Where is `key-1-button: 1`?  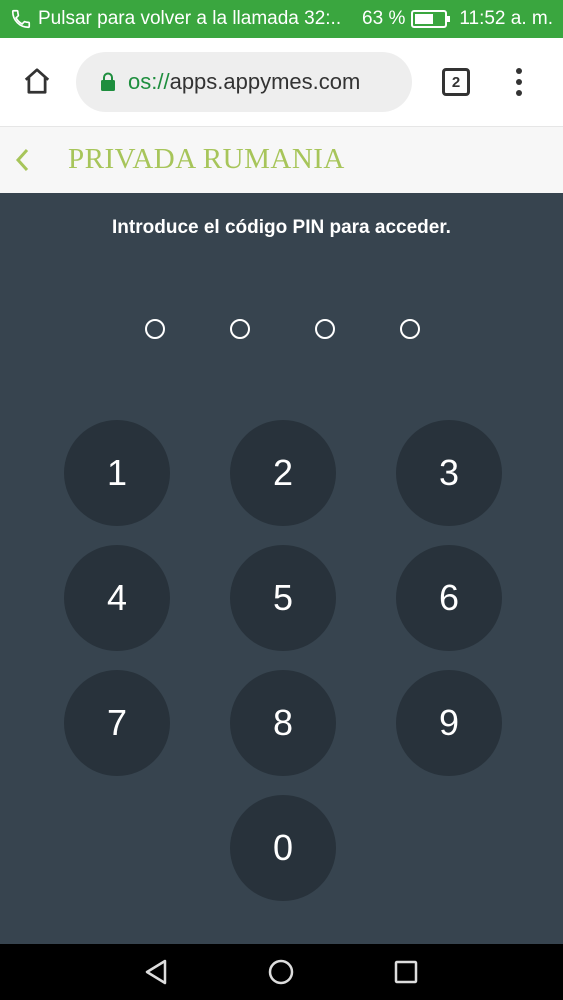 key-1-button: 1 is located at coordinates (117, 473).